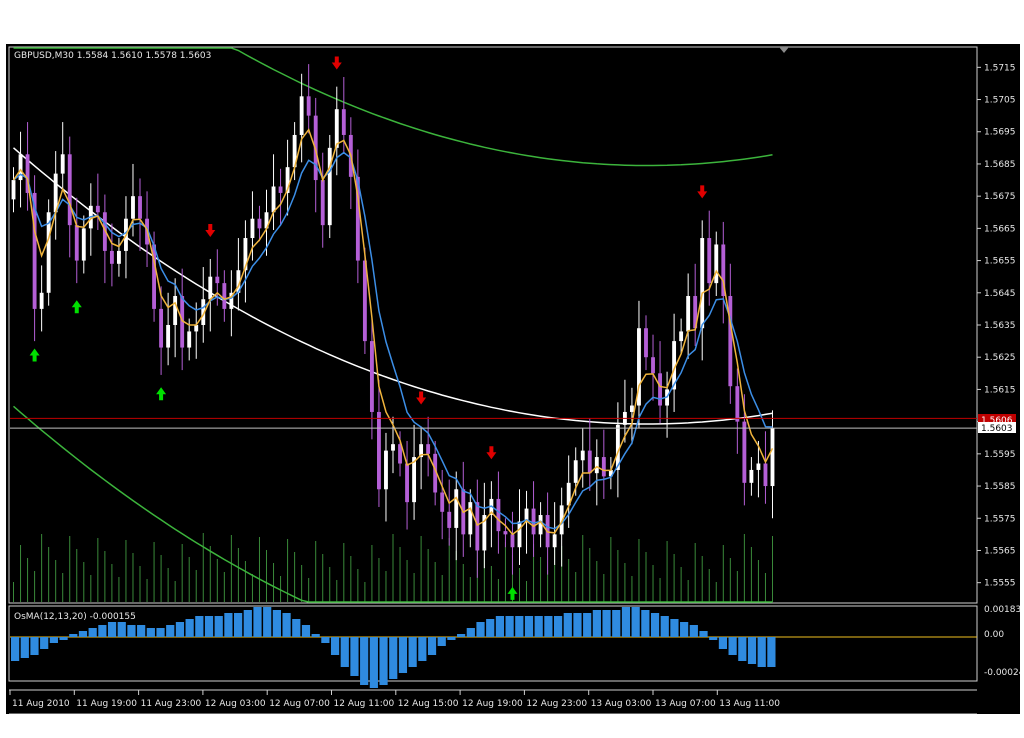  Describe the element at coordinates (1000, 101) in the screenshot. I see `price-tick-label: 1.5705` at that location.